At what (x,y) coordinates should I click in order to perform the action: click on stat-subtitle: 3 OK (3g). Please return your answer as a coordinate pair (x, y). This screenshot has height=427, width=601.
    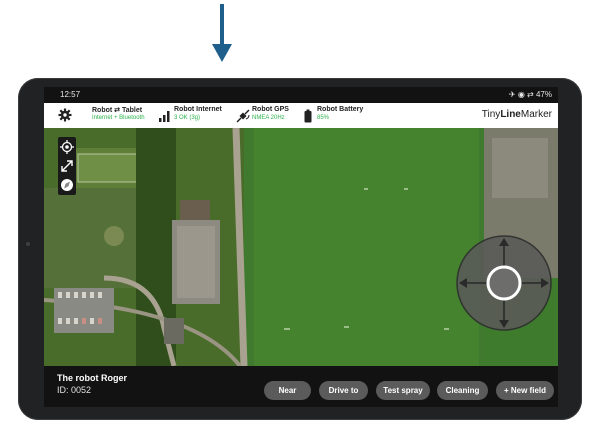
    Looking at the image, I should click on (187, 118).